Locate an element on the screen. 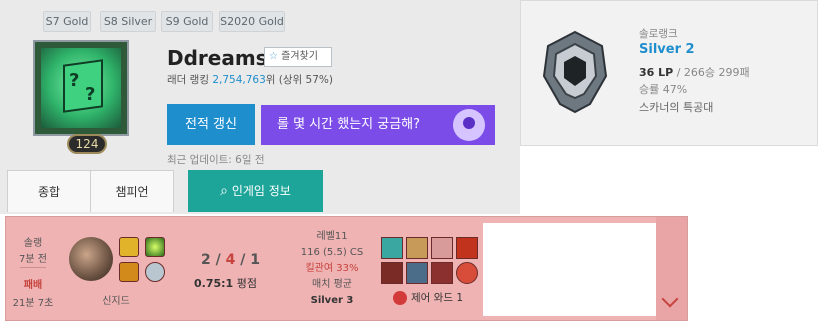 The width and height of the screenshot is (818, 324). divider is located at coordinates (33, 267).